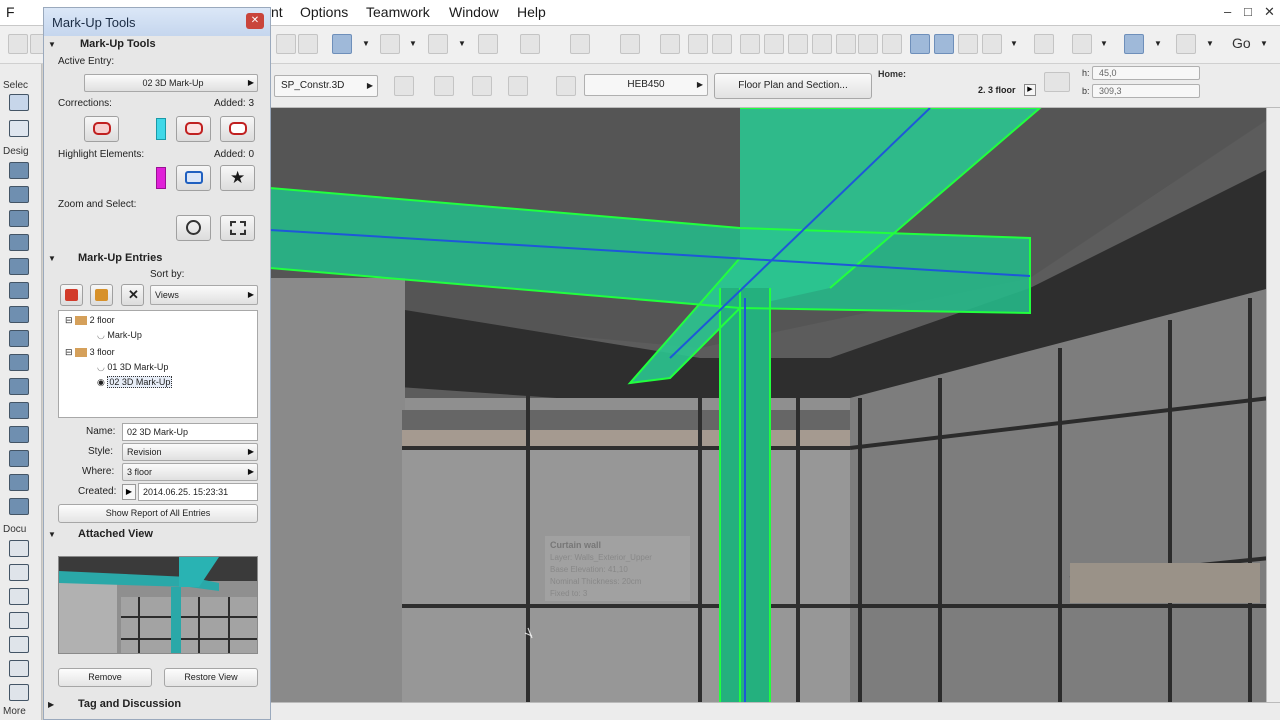  I want to click on menu-item-options: Options, so click(324, 12).